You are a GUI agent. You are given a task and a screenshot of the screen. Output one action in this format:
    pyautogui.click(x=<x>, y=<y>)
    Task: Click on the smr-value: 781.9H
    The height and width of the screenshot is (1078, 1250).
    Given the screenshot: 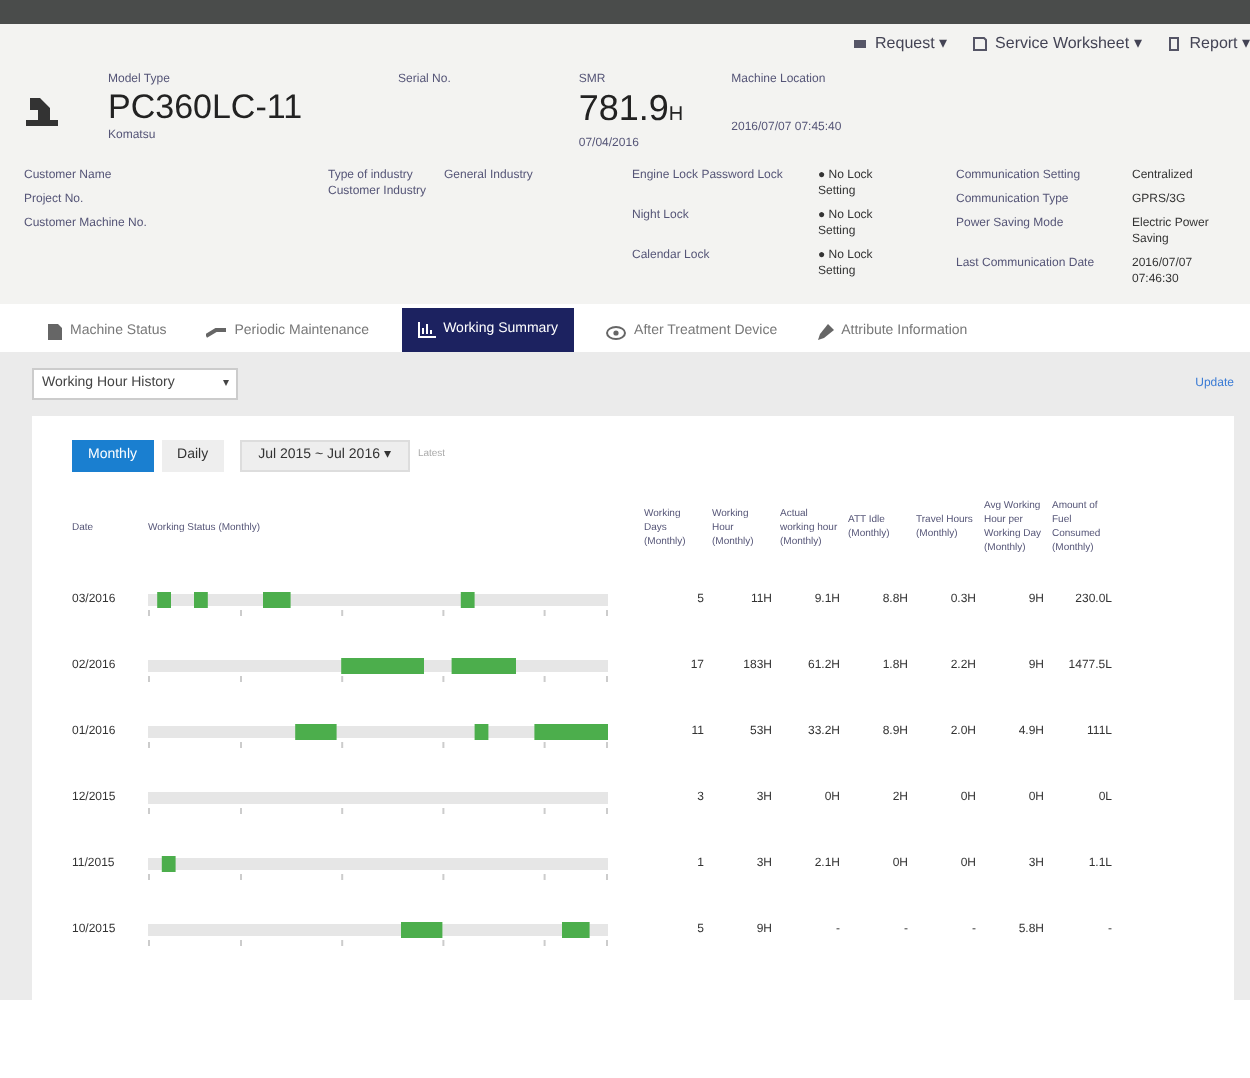 What is the action you would take?
    pyautogui.click(x=631, y=110)
    